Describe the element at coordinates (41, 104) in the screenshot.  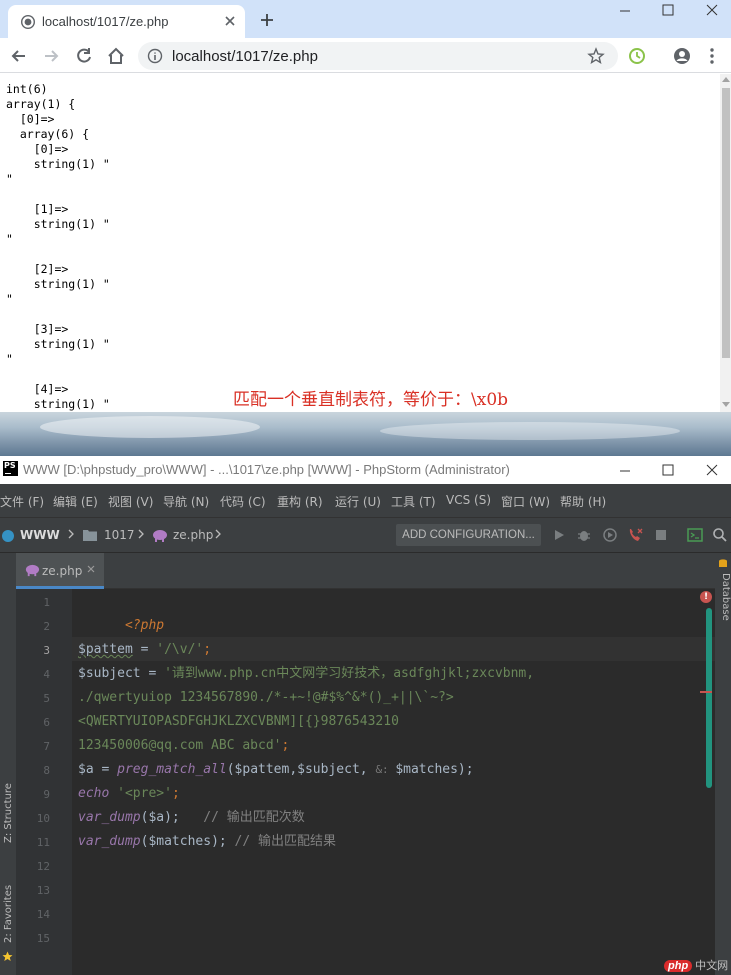
I see `dump-line: array(1) {` at that location.